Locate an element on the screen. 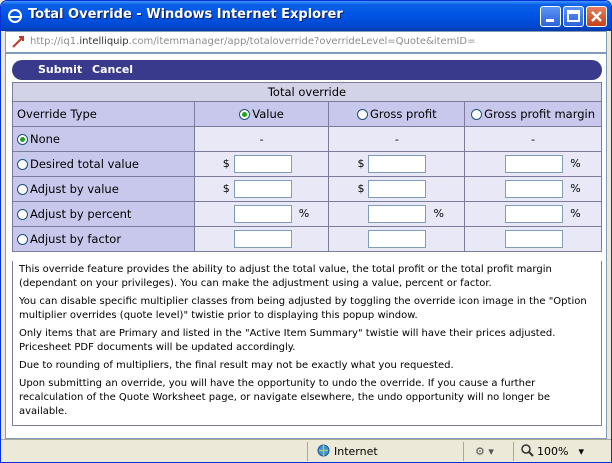  row-adjust-by-percent: Adjust by percent % % % is located at coordinates (307, 214).